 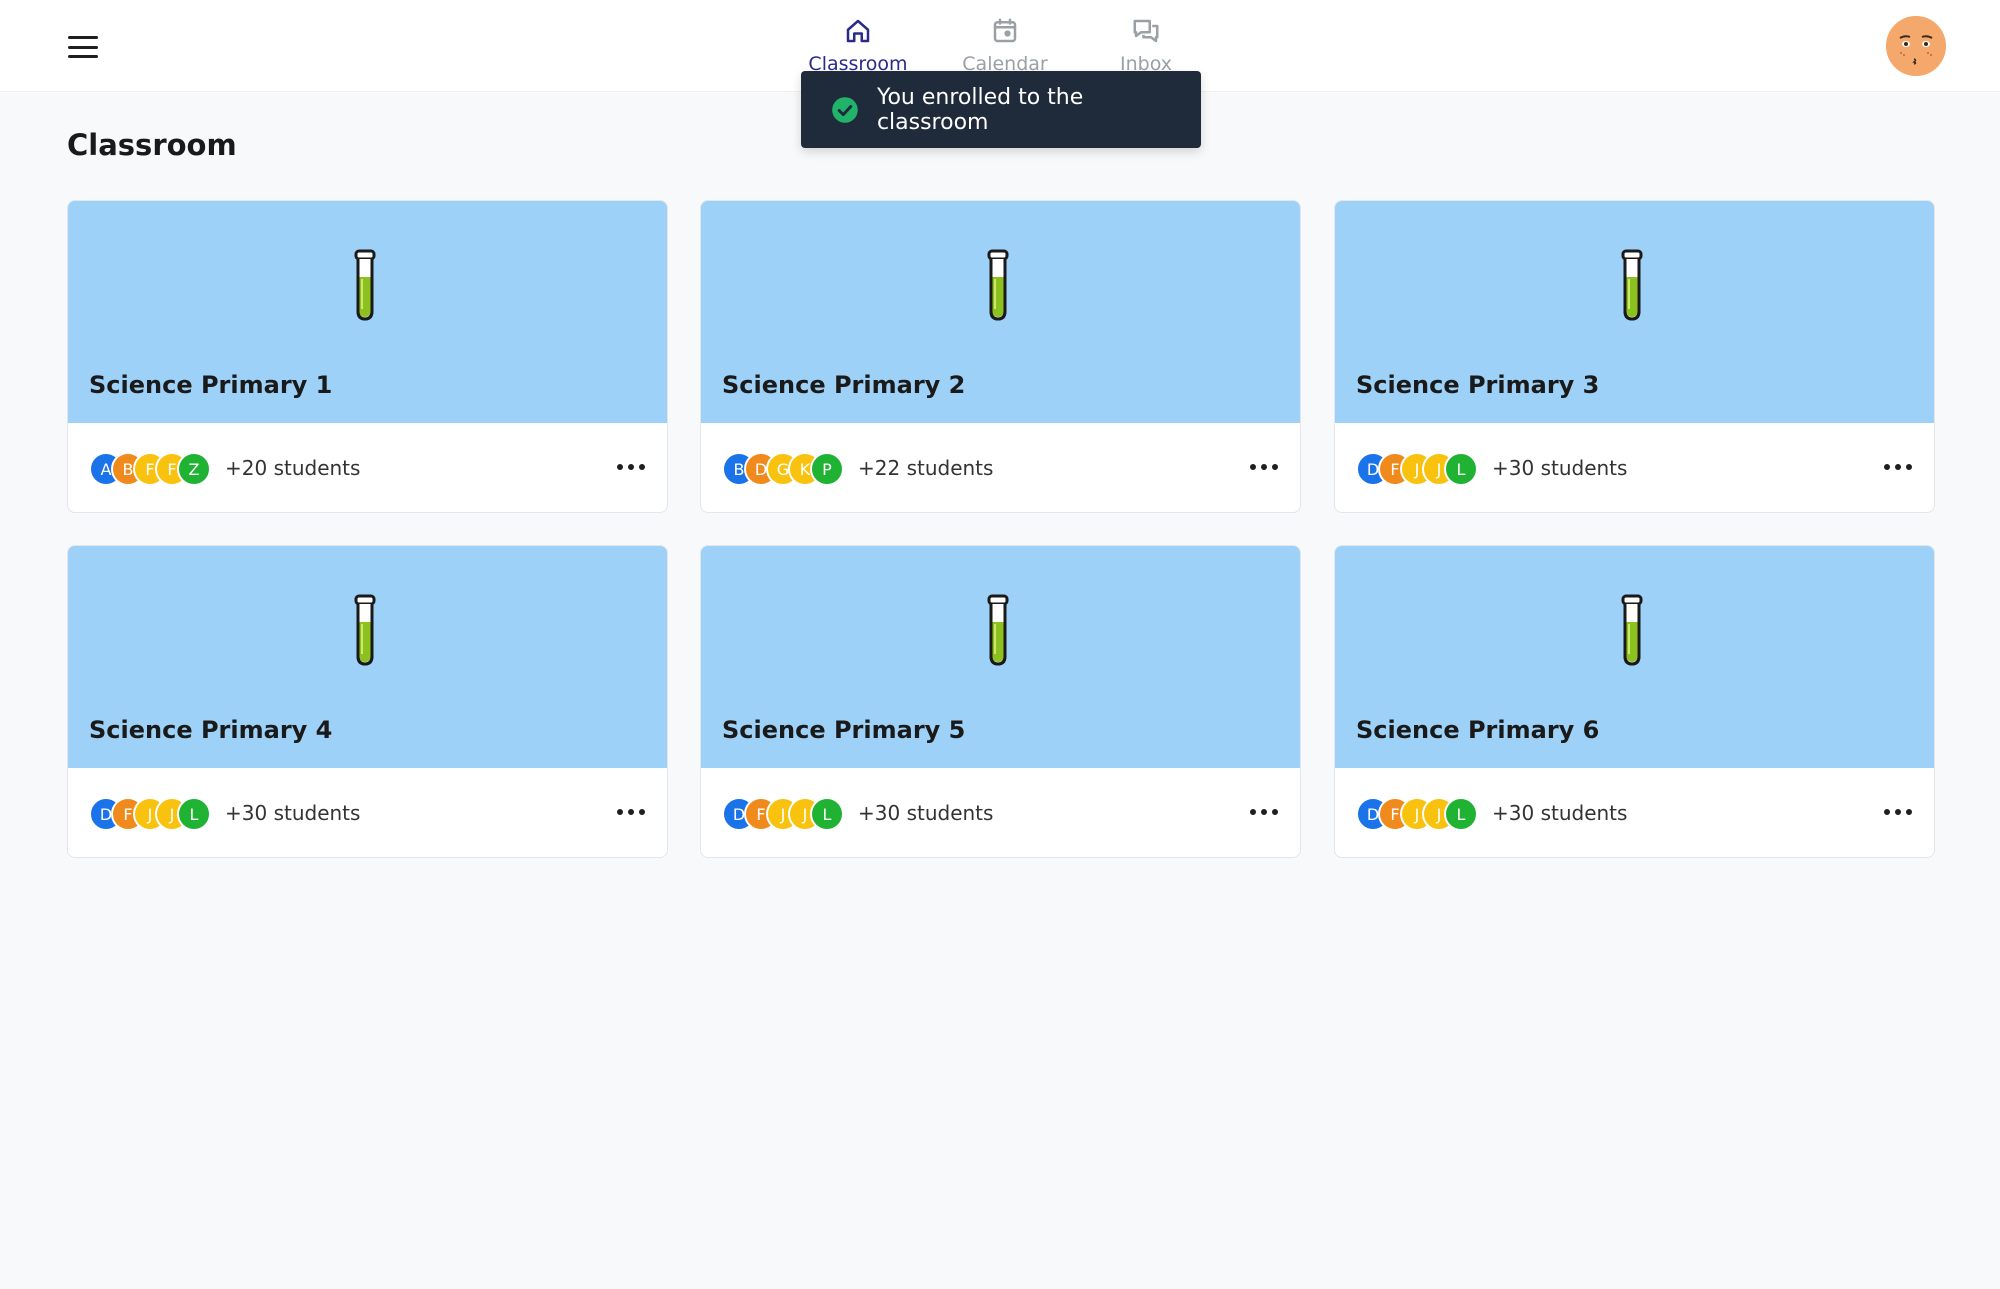 I want to click on card-banner: Science Primary 4, so click(x=367, y=657).